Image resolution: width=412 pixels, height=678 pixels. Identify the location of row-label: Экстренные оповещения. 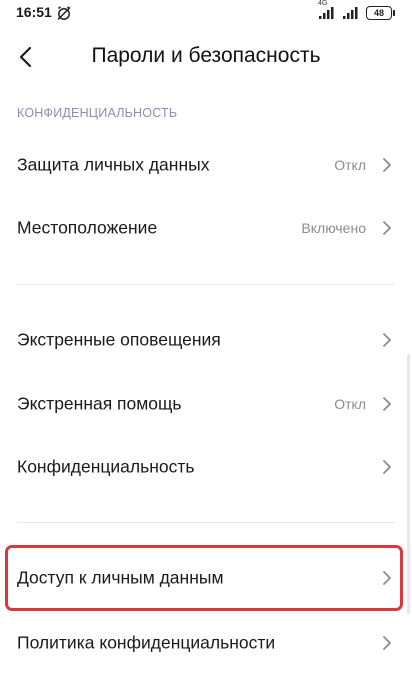
(119, 339).